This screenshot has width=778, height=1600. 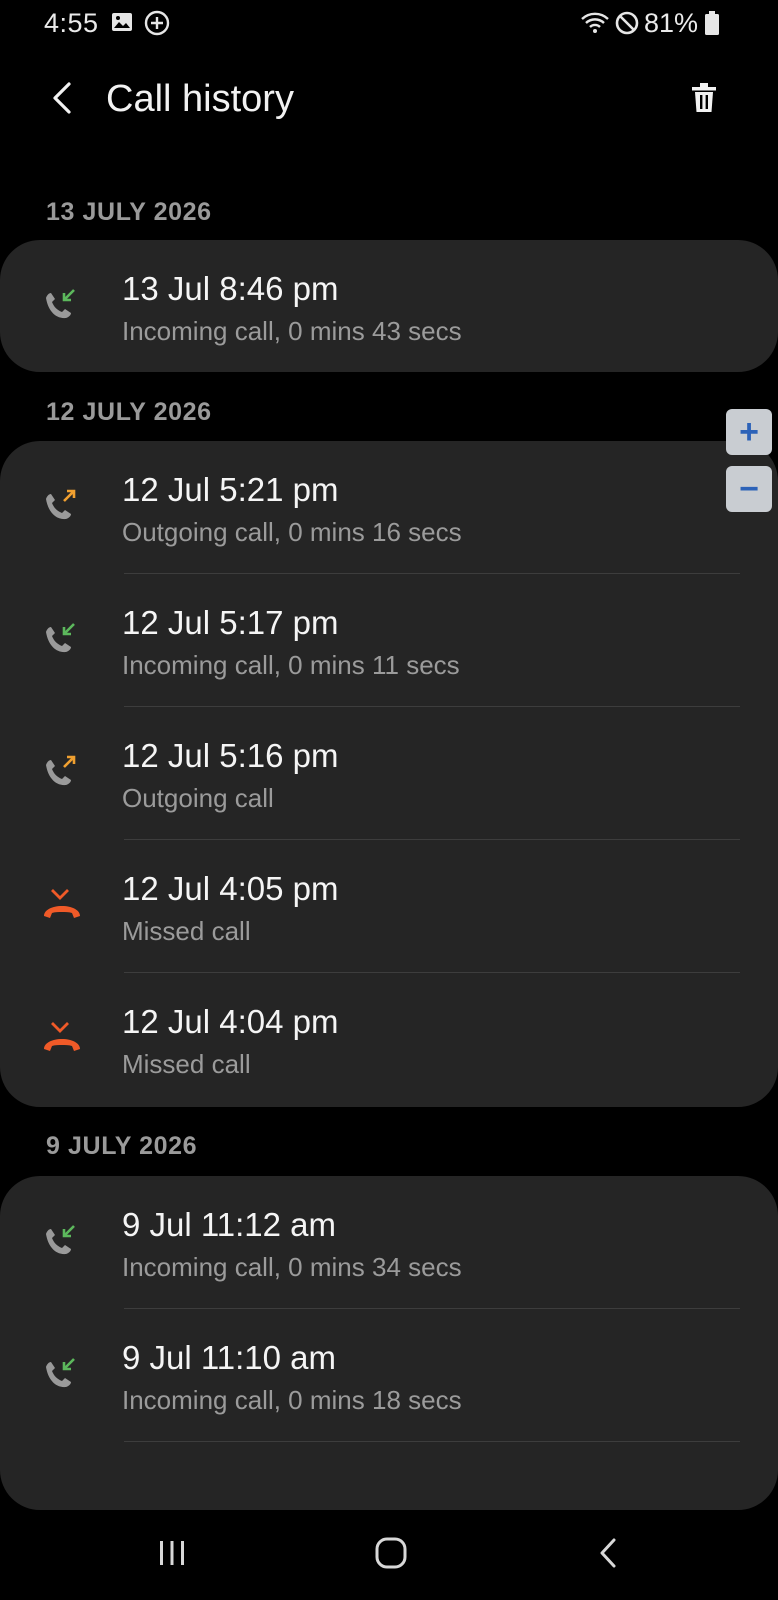 I want to click on call-time: 12 Jul 5:17 pm, so click(x=230, y=622).